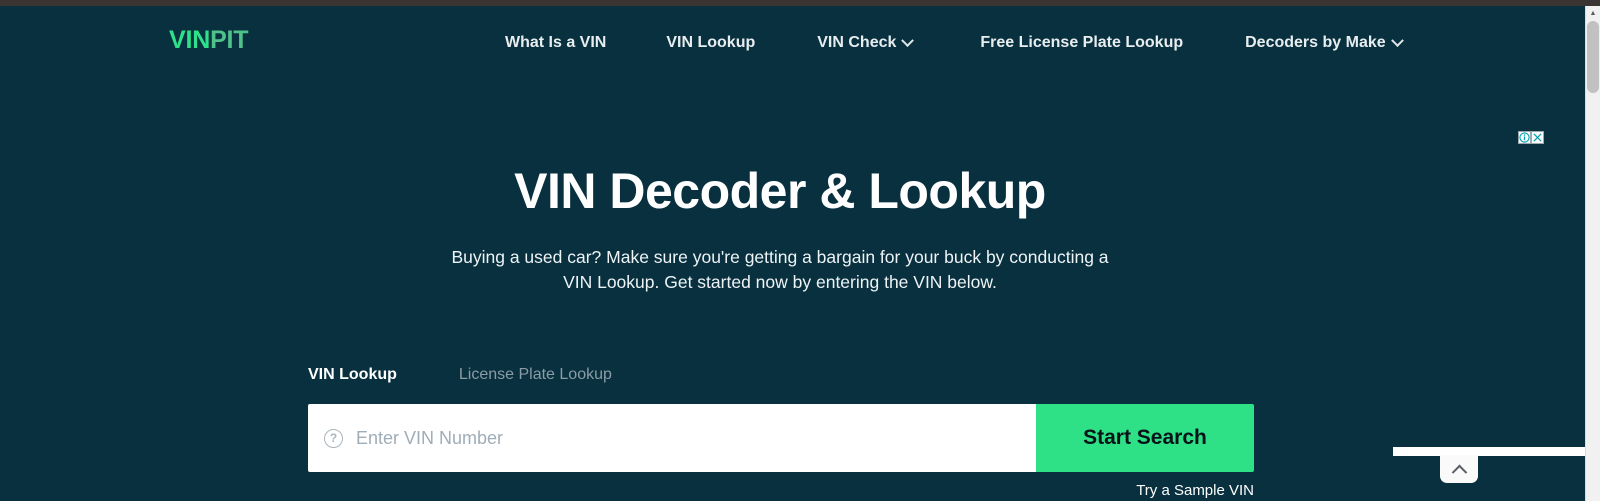 Image resolution: width=1600 pixels, height=501 pixels. What do you see at coordinates (781, 371) in the screenshot?
I see `lookup-tab-bar: VIN Lookup License Plate Lookup` at bounding box center [781, 371].